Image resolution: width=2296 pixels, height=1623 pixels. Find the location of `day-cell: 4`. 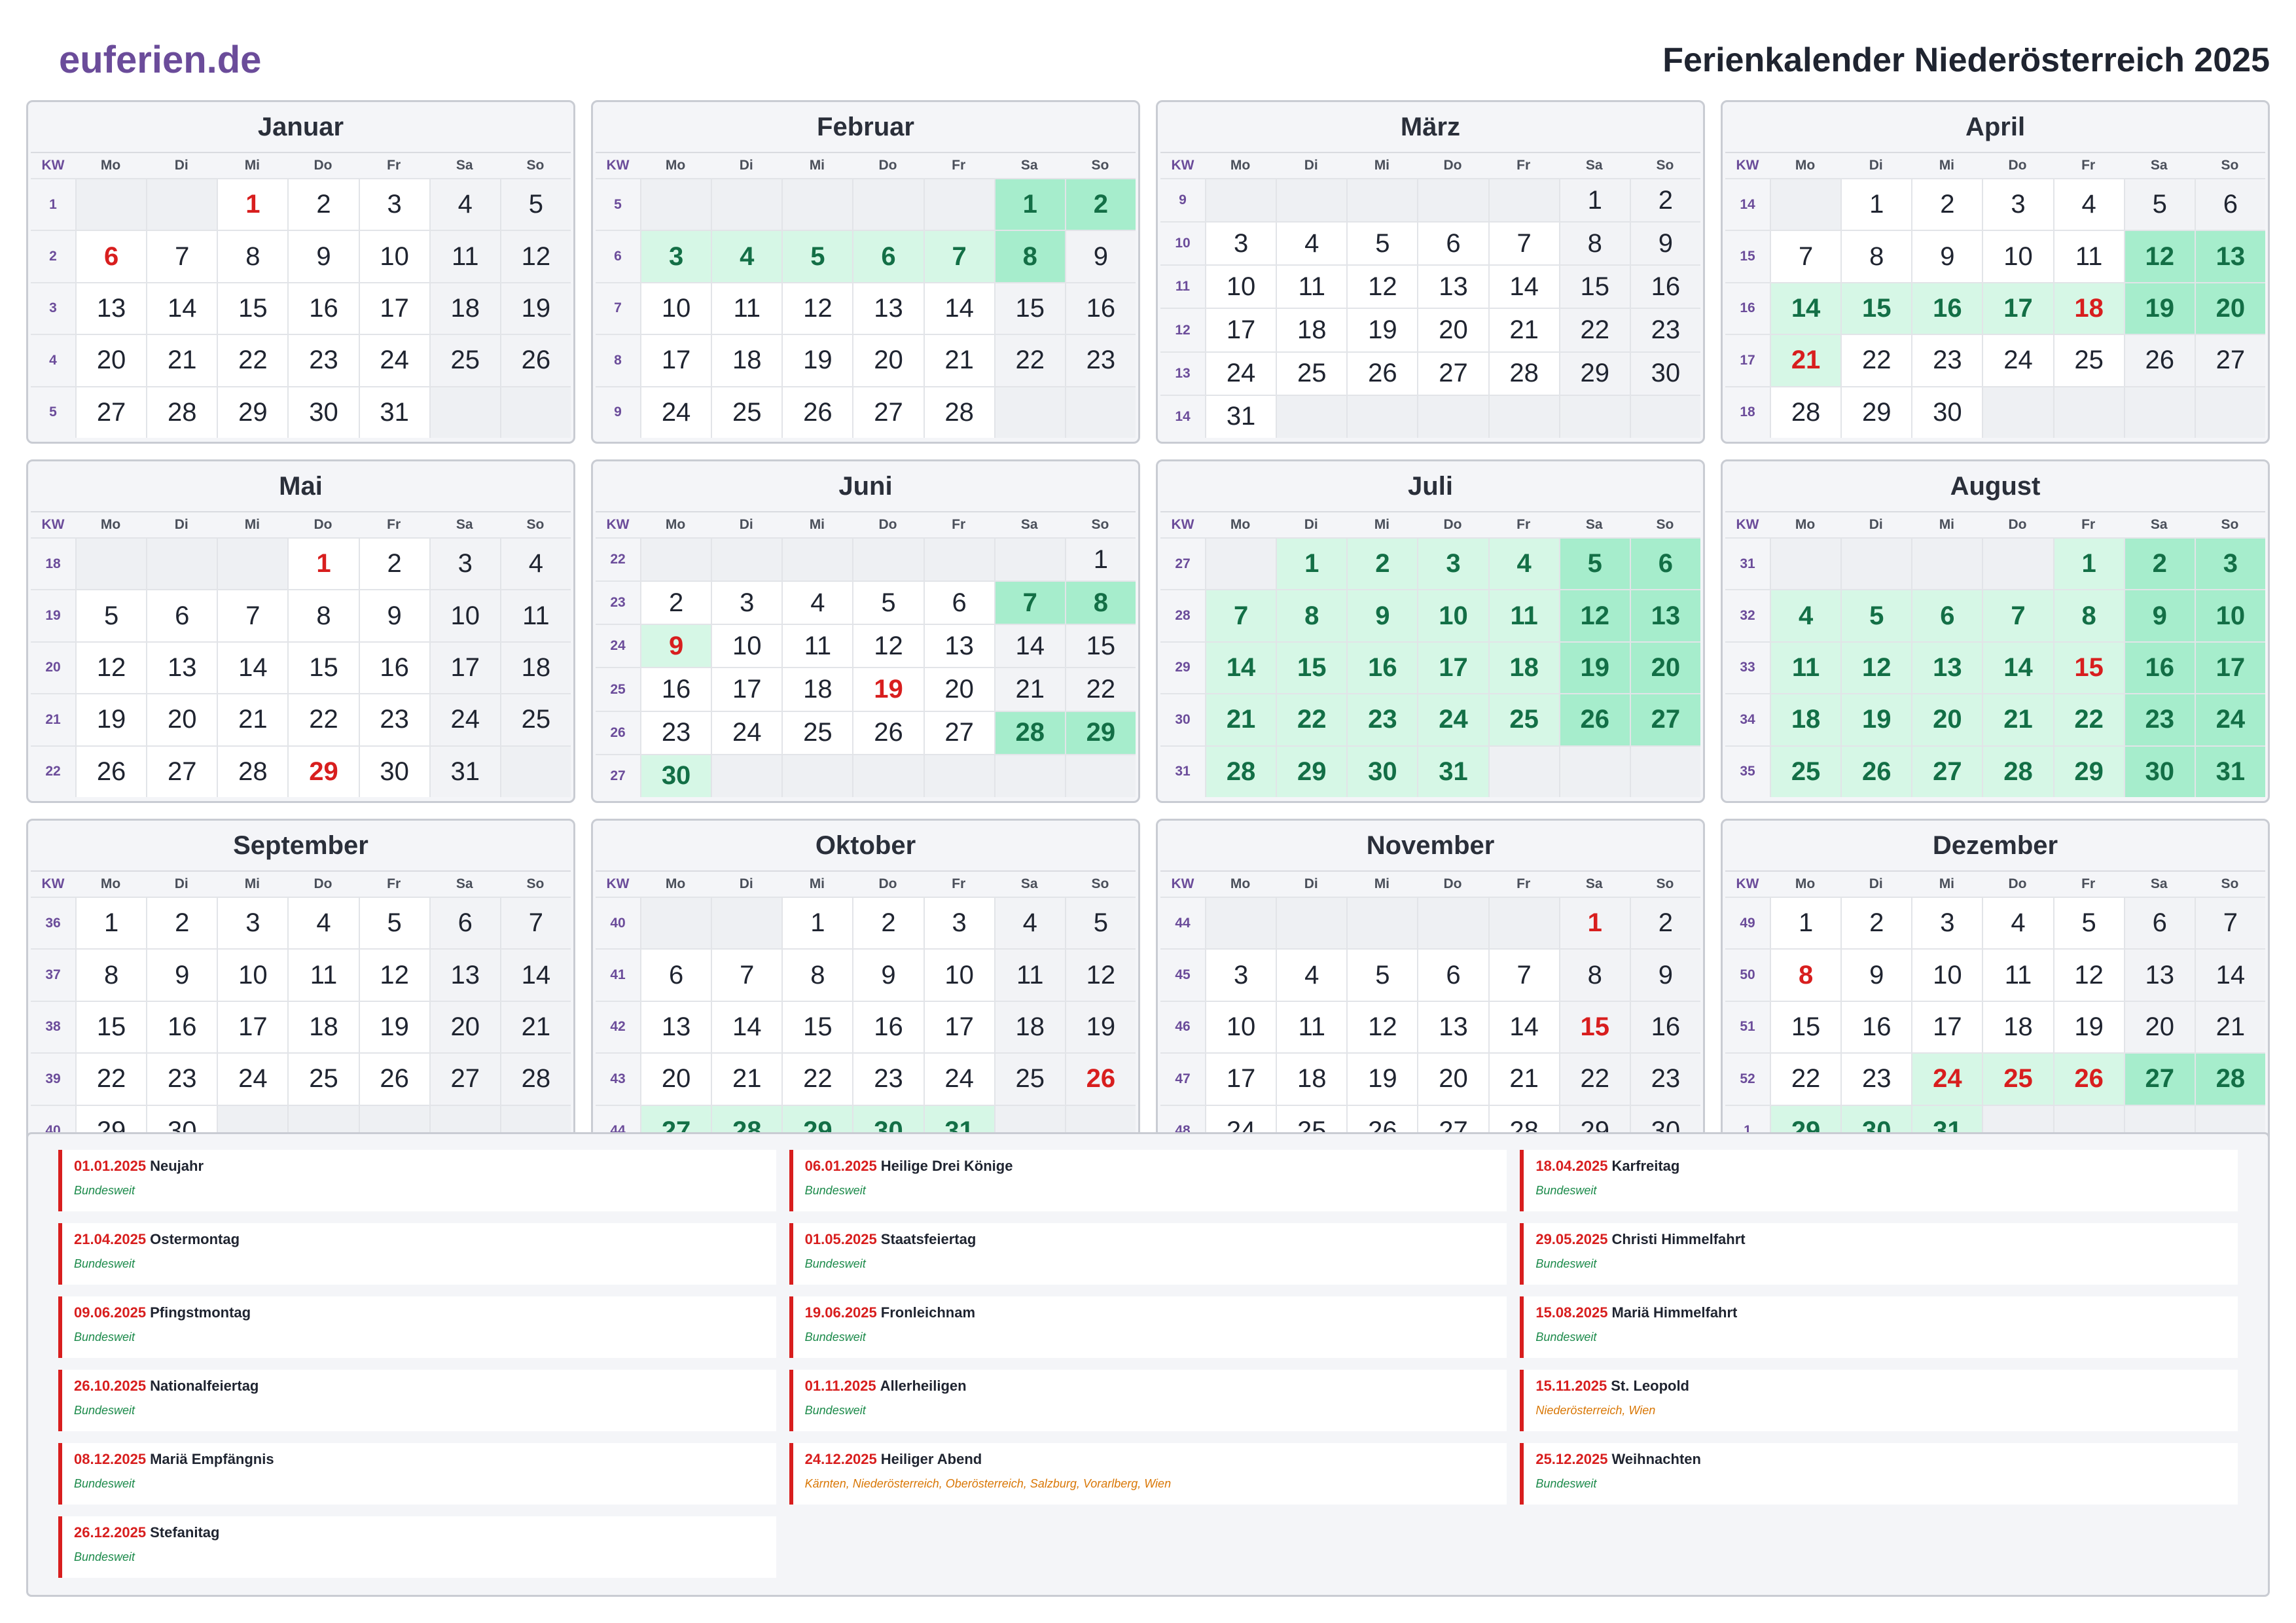

day-cell: 4 is located at coordinates (323, 923).